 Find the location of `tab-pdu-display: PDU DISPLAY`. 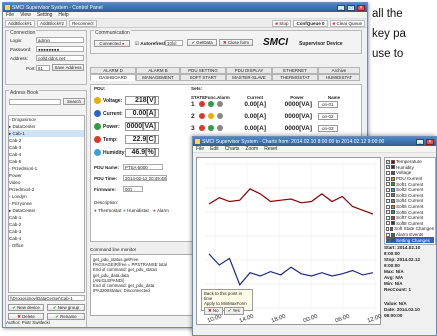

tab-pdu-display: PDU DISPLAY is located at coordinates (249, 70).